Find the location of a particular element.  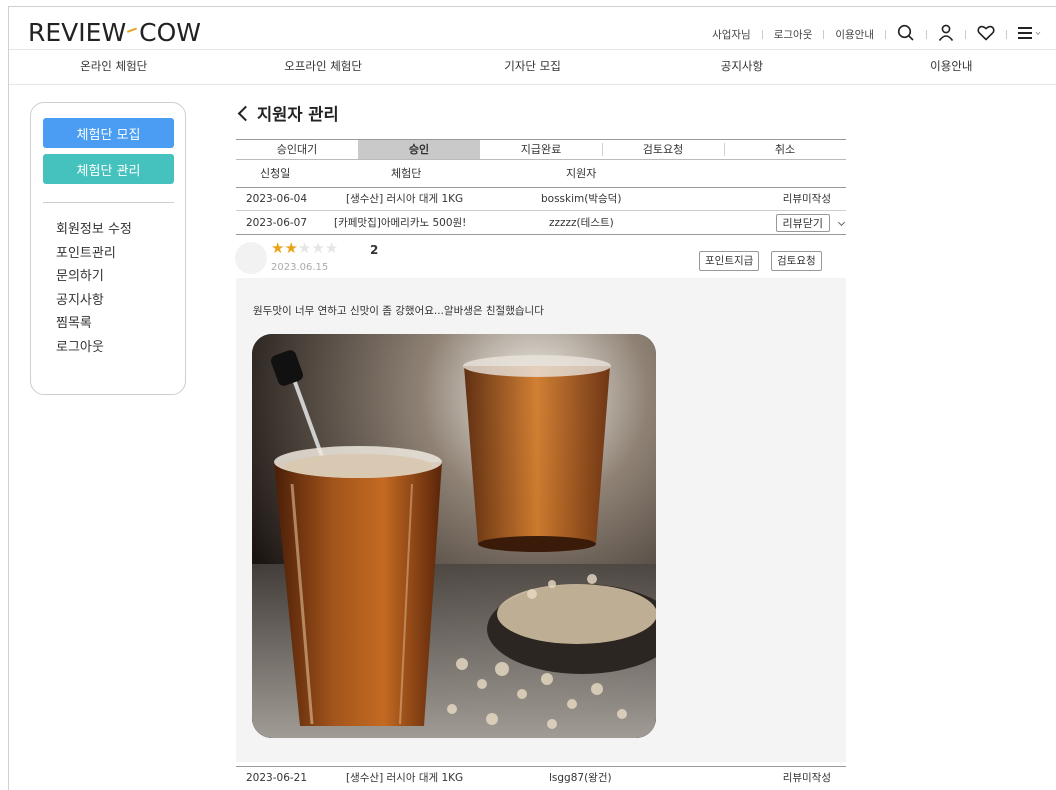

page-title-text: 지원자 관리 is located at coordinates (298, 114).